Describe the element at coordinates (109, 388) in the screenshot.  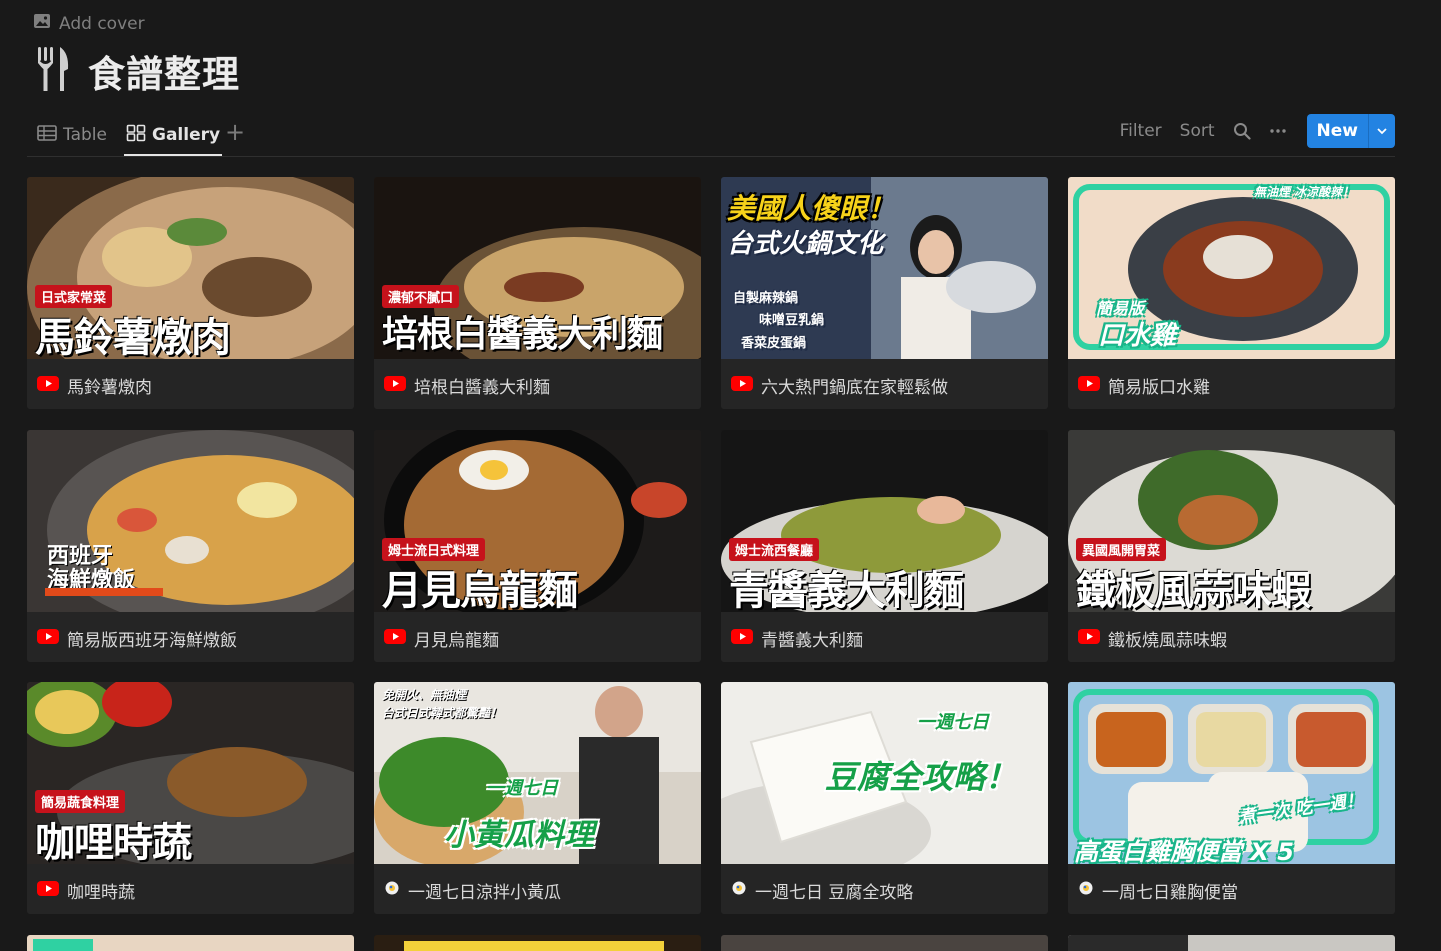
I see `card-title-text: 馬鈴薯燉肉` at that location.